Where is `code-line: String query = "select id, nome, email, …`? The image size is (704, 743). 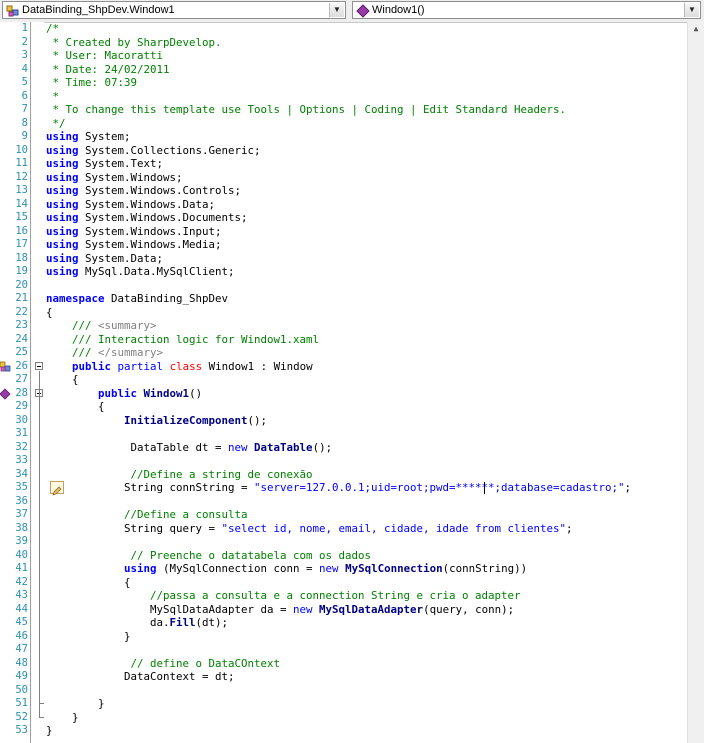
code-line: String query = "select id, nome, email, … is located at coordinates (309, 529).